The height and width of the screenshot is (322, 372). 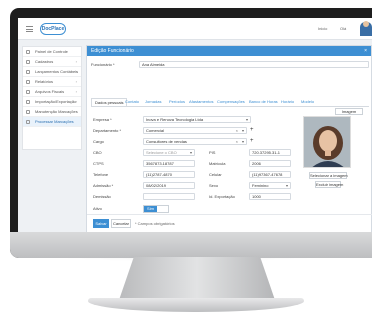 I want to click on funcionario-label: Funcionário *, so click(x=103, y=64).